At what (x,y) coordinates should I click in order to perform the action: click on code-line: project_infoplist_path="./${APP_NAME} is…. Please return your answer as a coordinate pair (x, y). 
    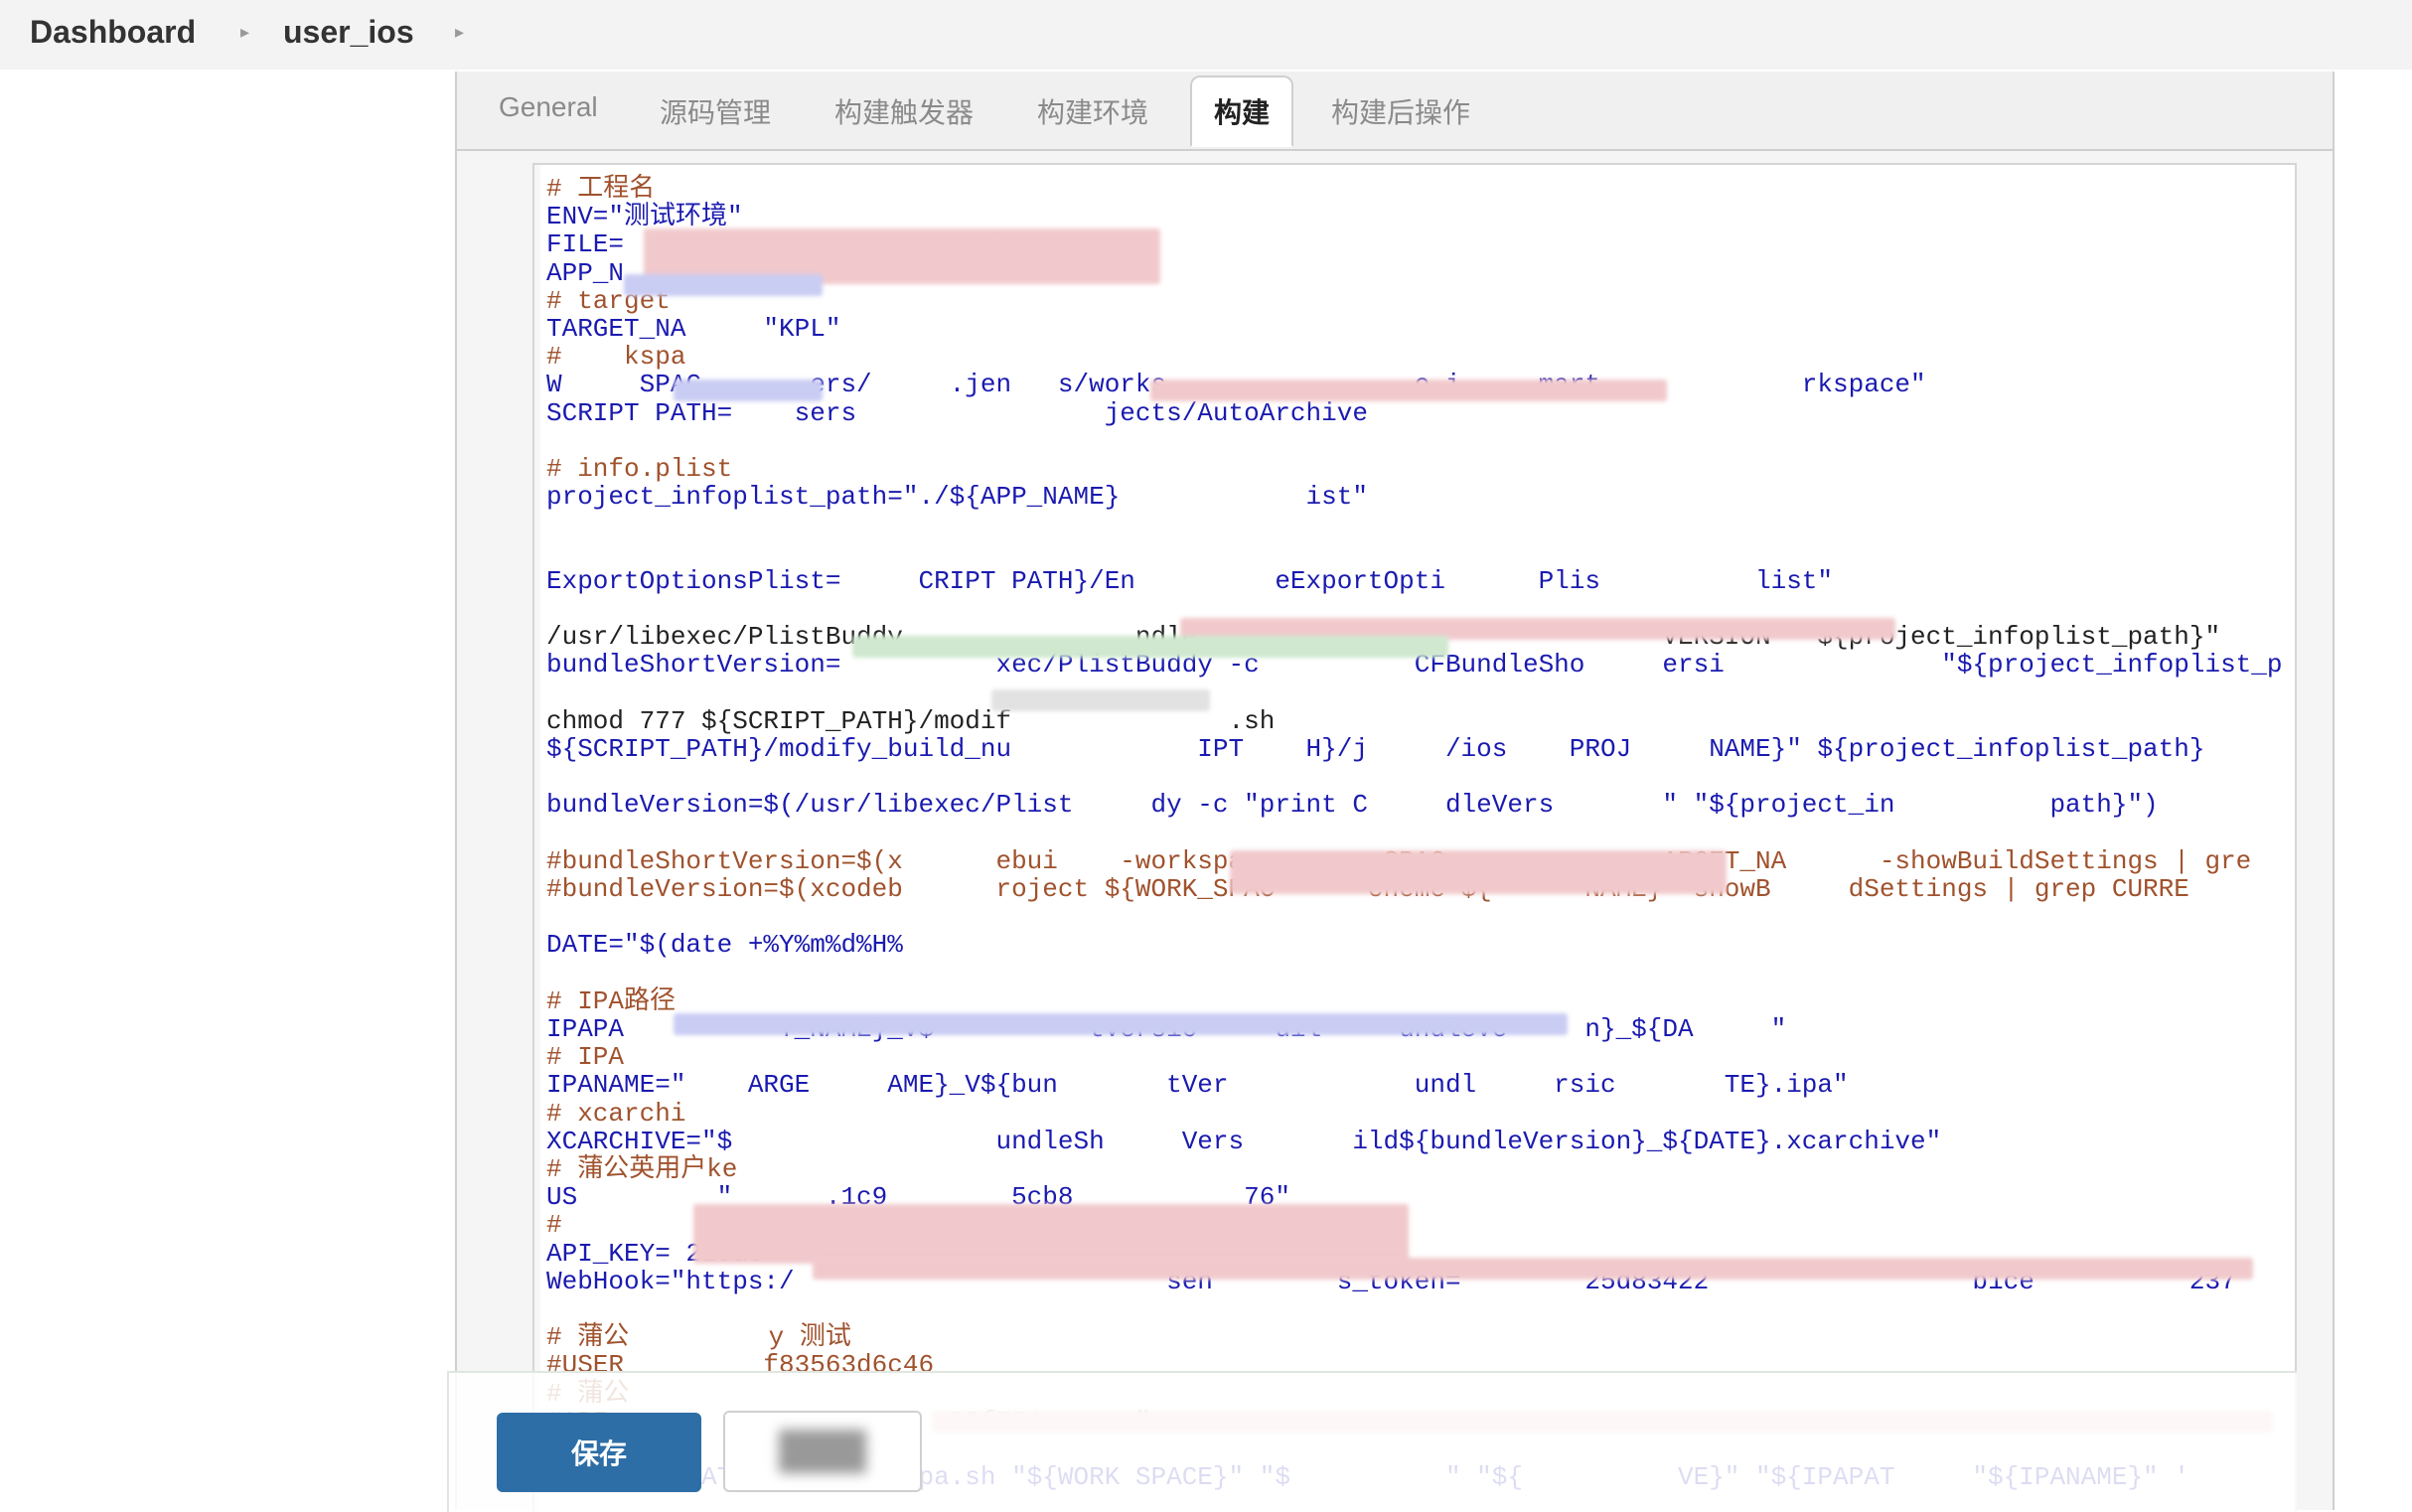
    Looking at the image, I should click on (957, 497).